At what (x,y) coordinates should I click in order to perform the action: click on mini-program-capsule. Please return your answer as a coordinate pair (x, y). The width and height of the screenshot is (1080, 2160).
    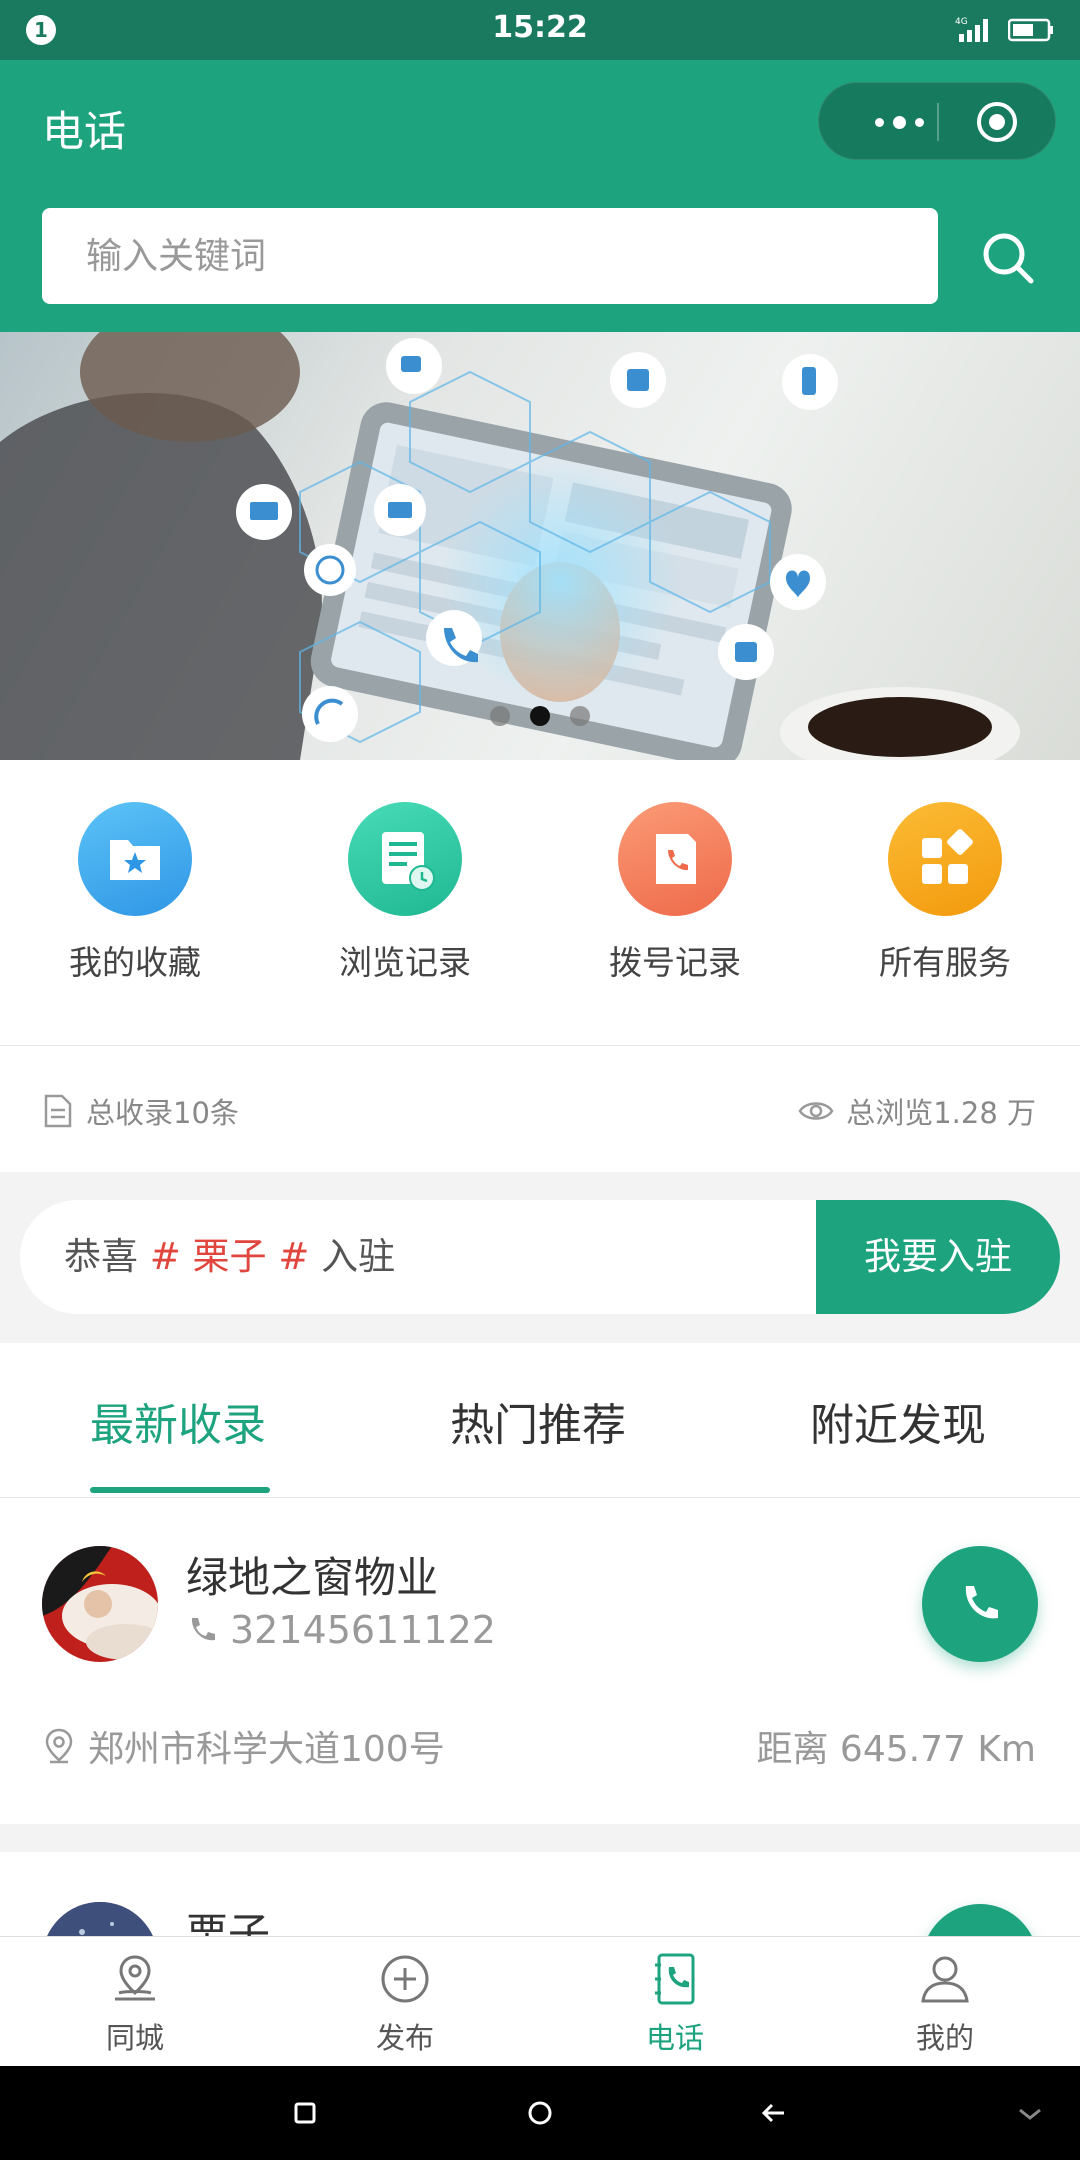
    Looking at the image, I should click on (937, 121).